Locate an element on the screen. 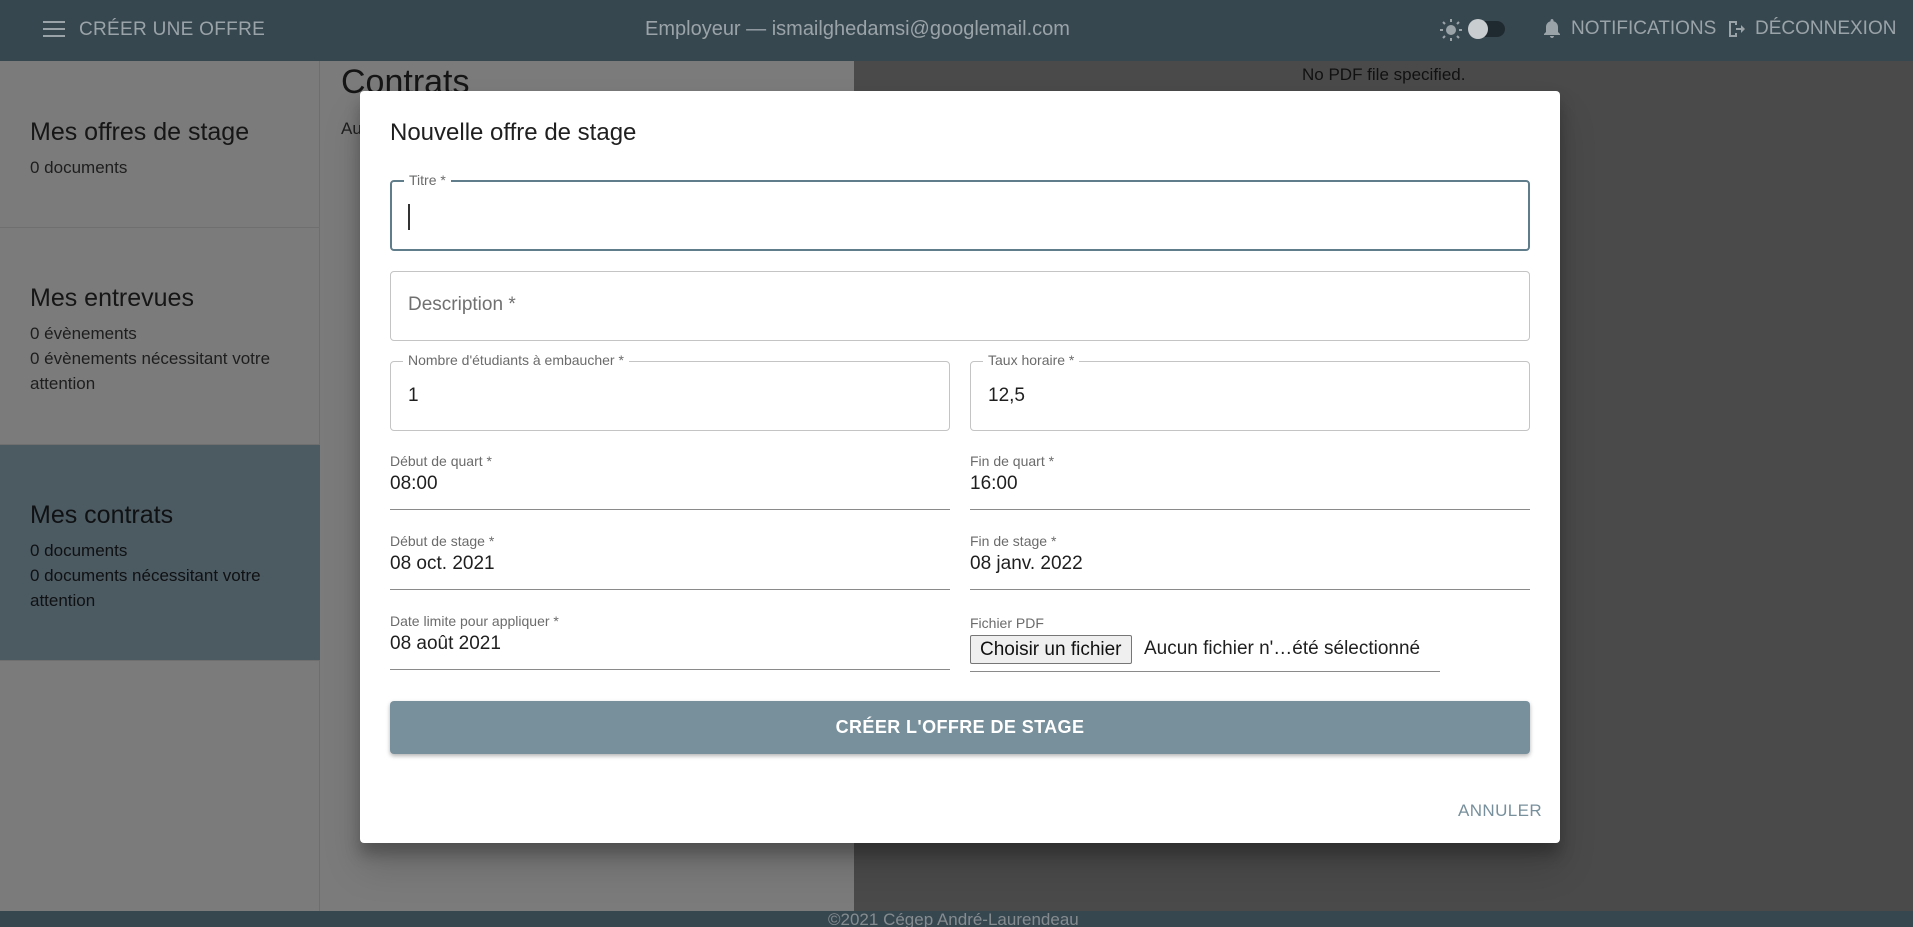 Image resolution: width=1913 pixels, height=927 pixels. sidebar-card-offres: Mes offres de stage 0 documents is located at coordinates (160, 144).